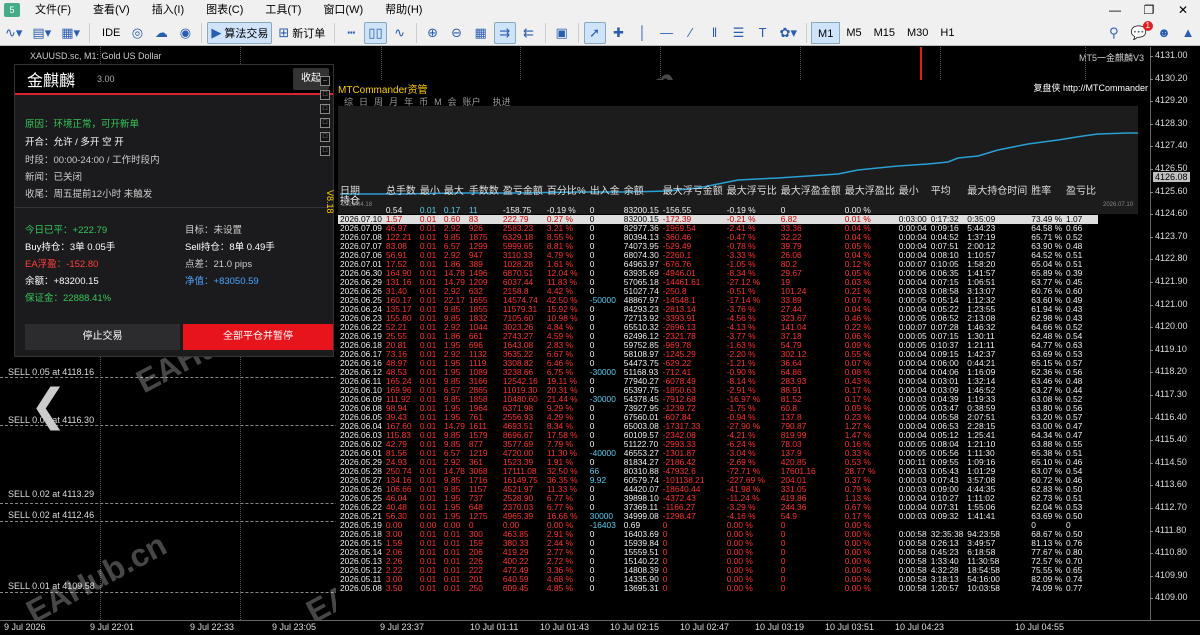 This screenshot has width=1200, height=635. Describe the element at coordinates (70, 33) in the screenshot. I see `profiles-icon: ▦▾` at that location.